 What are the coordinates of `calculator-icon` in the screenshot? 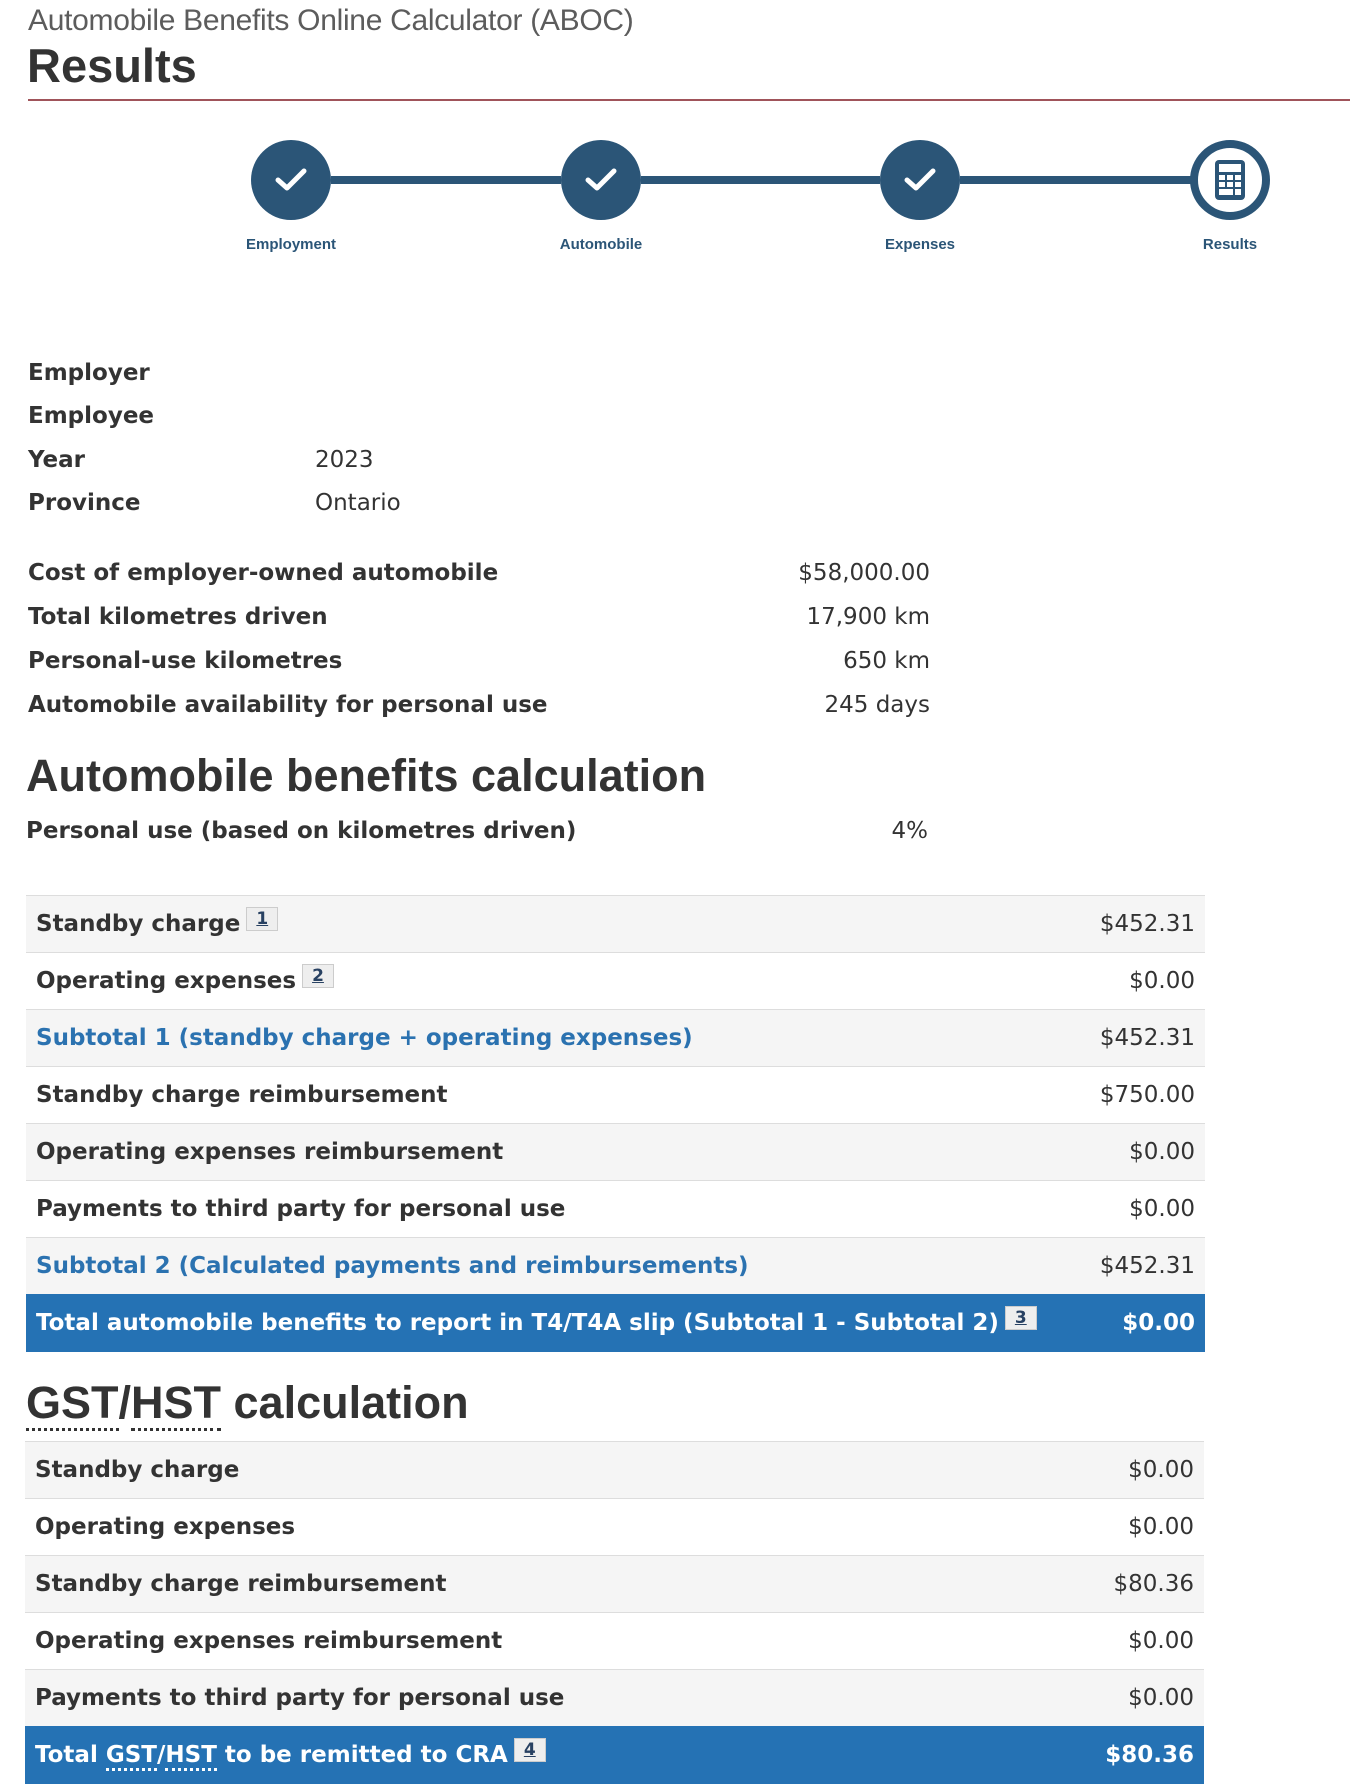 It's located at (1230, 180).